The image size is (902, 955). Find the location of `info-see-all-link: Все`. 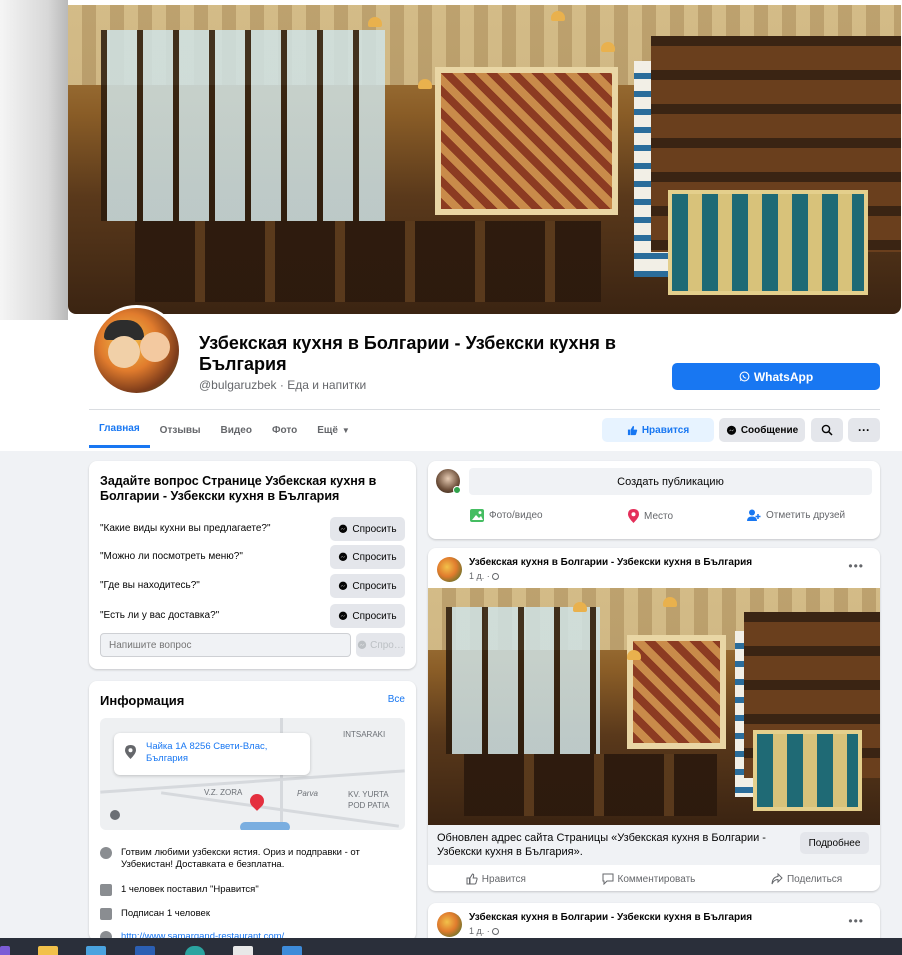

info-see-all-link: Все is located at coordinates (396, 699).